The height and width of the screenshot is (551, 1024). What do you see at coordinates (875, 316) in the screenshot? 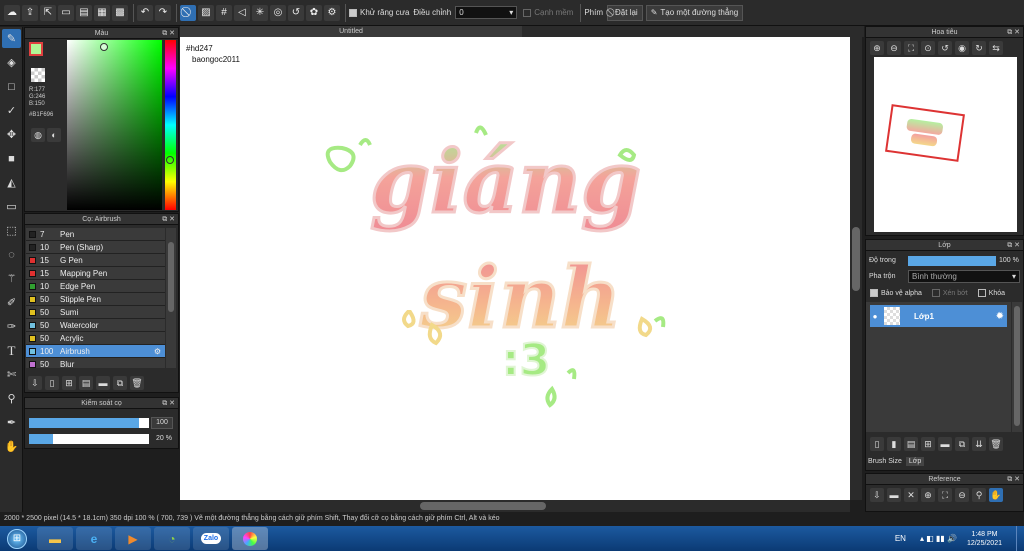
I see `eye-icon: ●` at bounding box center [875, 316].